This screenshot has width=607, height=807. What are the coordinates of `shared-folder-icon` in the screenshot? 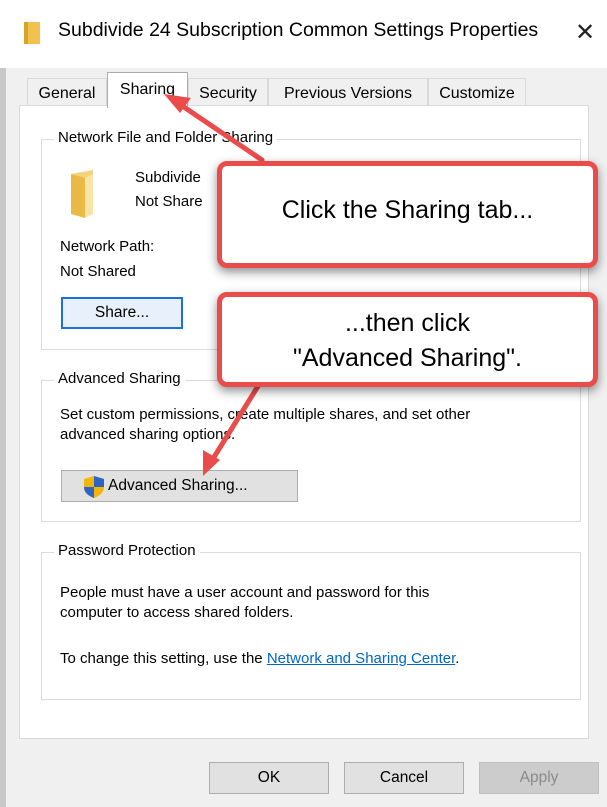 It's located at (82, 194).